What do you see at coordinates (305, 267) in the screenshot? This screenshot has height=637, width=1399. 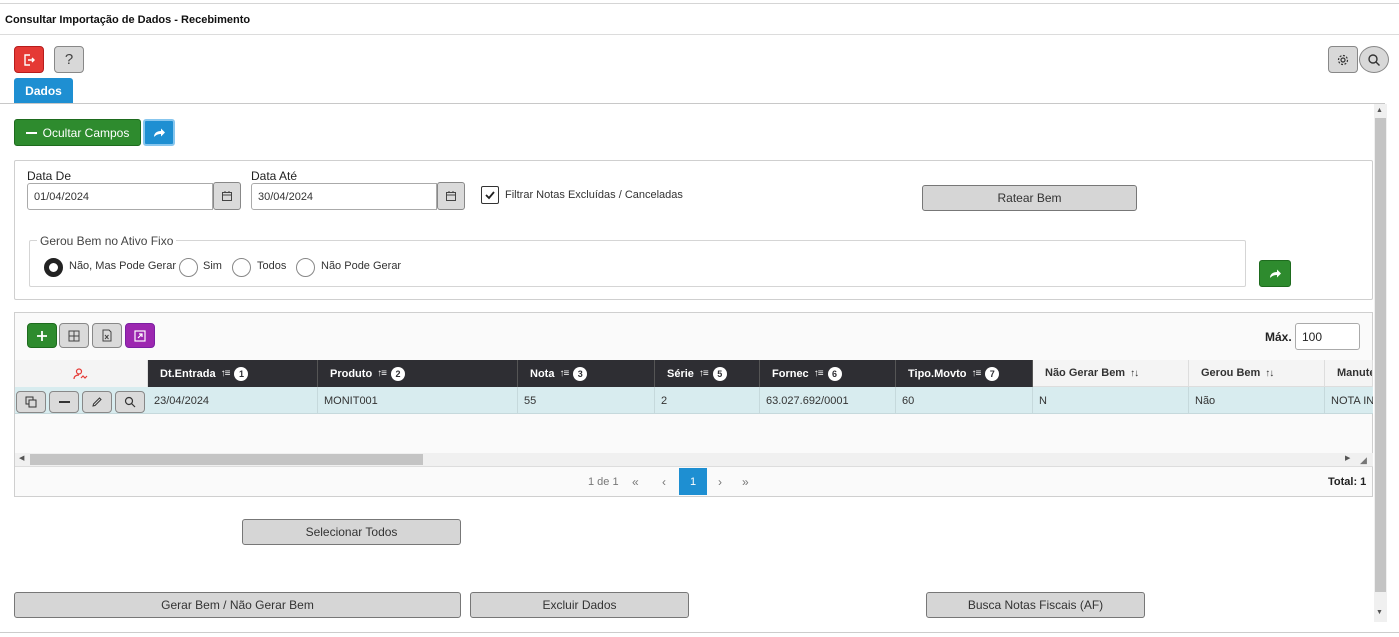 I see `radio-nao-pode-gerar` at bounding box center [305, 267].